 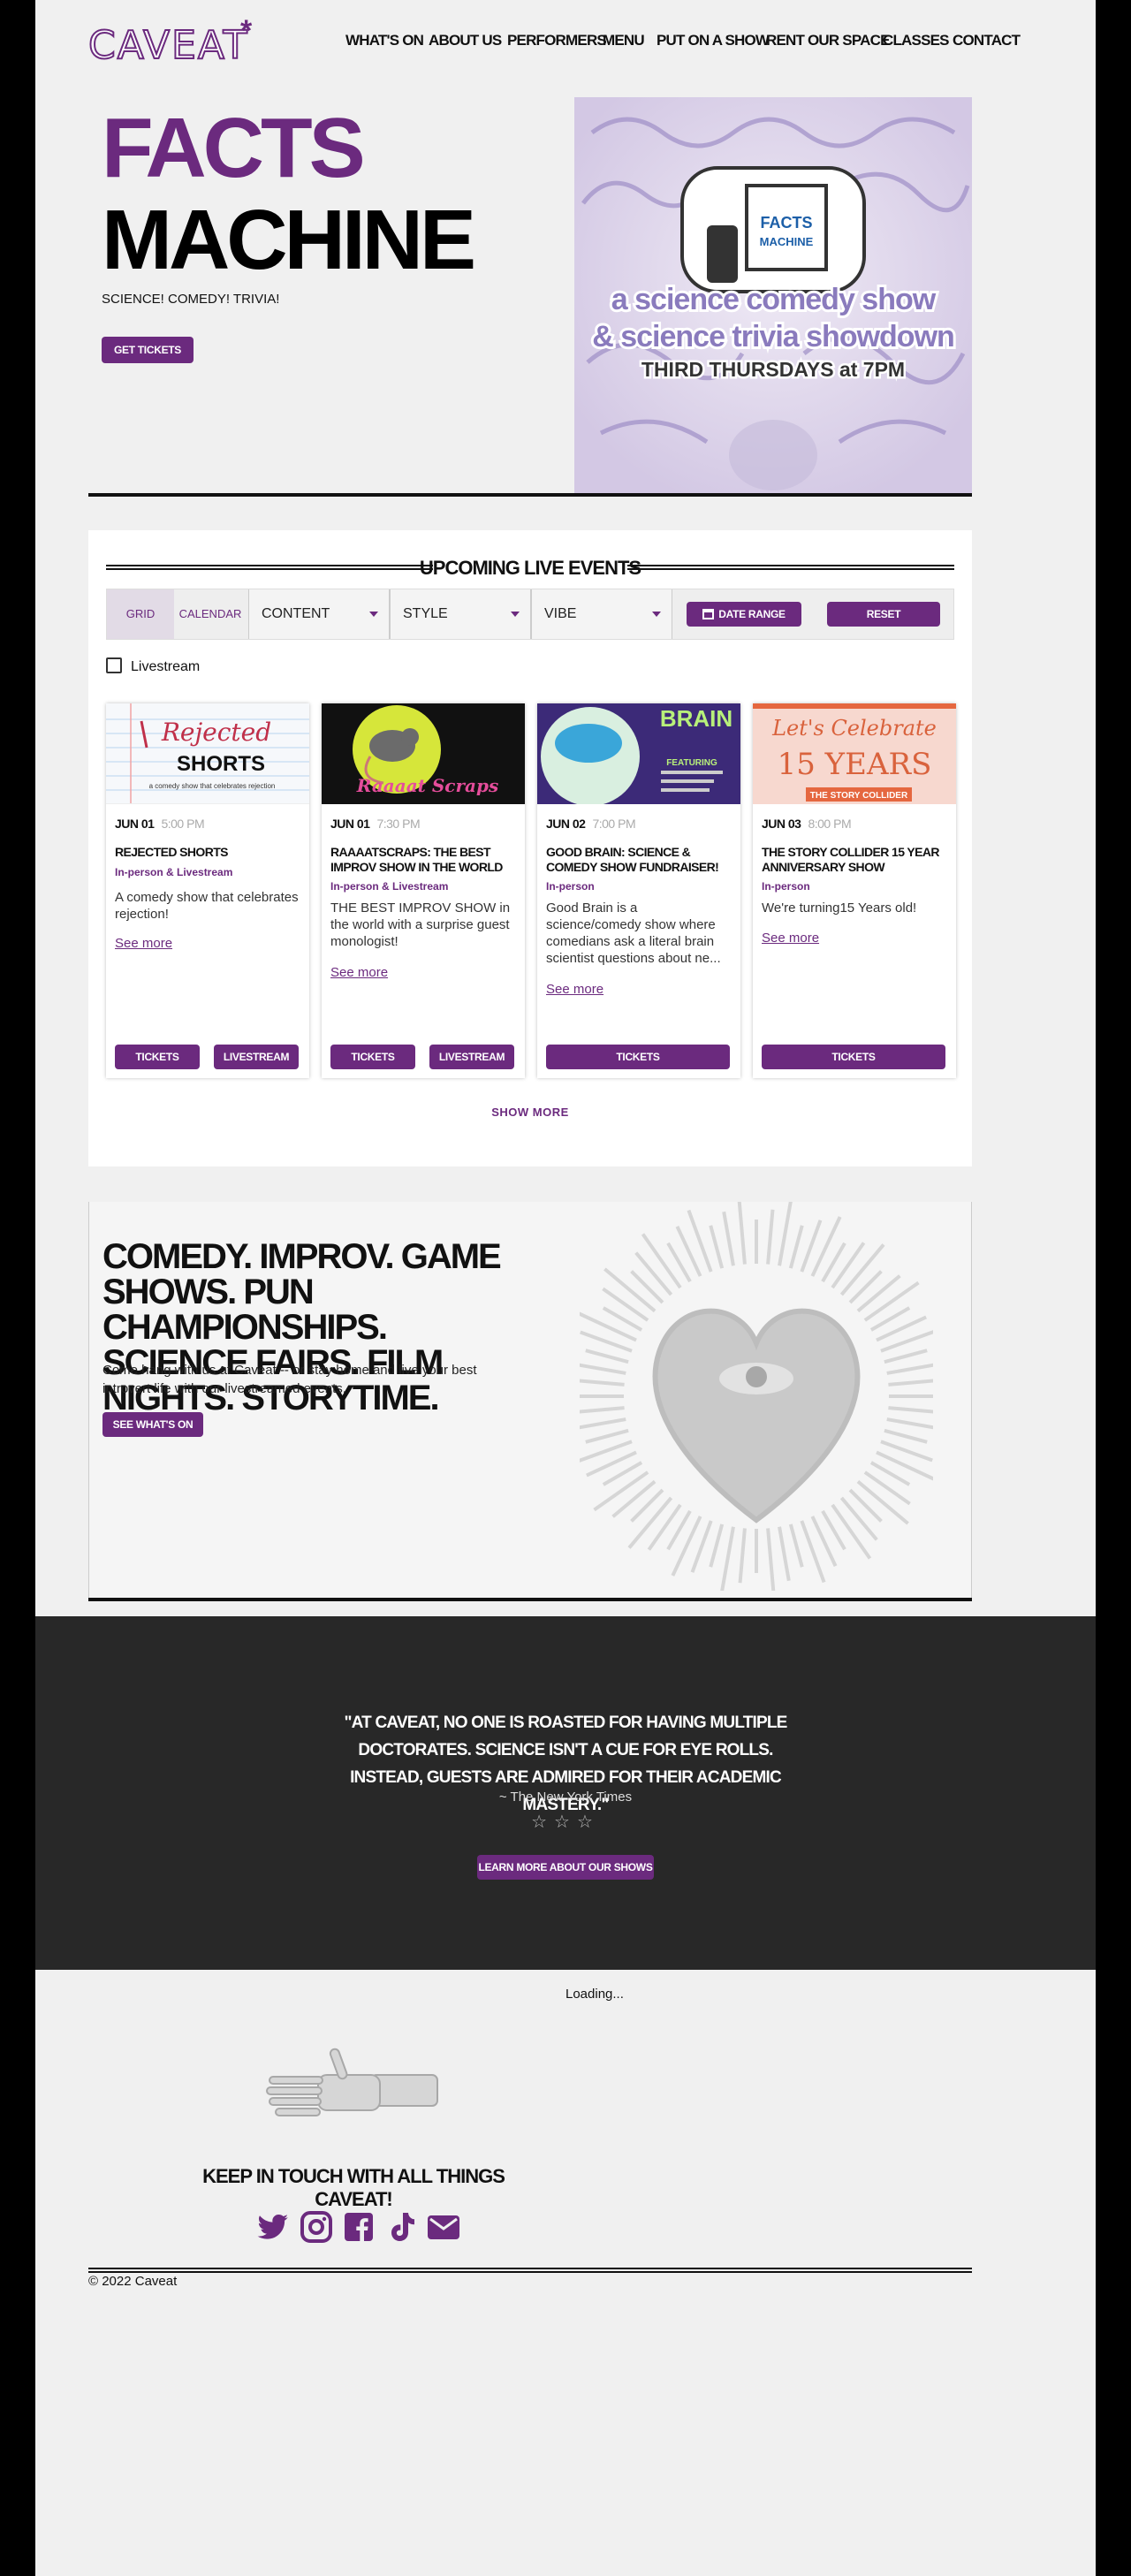 What do you see at coordinates (854, 728) in the screenshot?
I see `svg-text: Let's Celebrate` at bounding box center [854, 728].